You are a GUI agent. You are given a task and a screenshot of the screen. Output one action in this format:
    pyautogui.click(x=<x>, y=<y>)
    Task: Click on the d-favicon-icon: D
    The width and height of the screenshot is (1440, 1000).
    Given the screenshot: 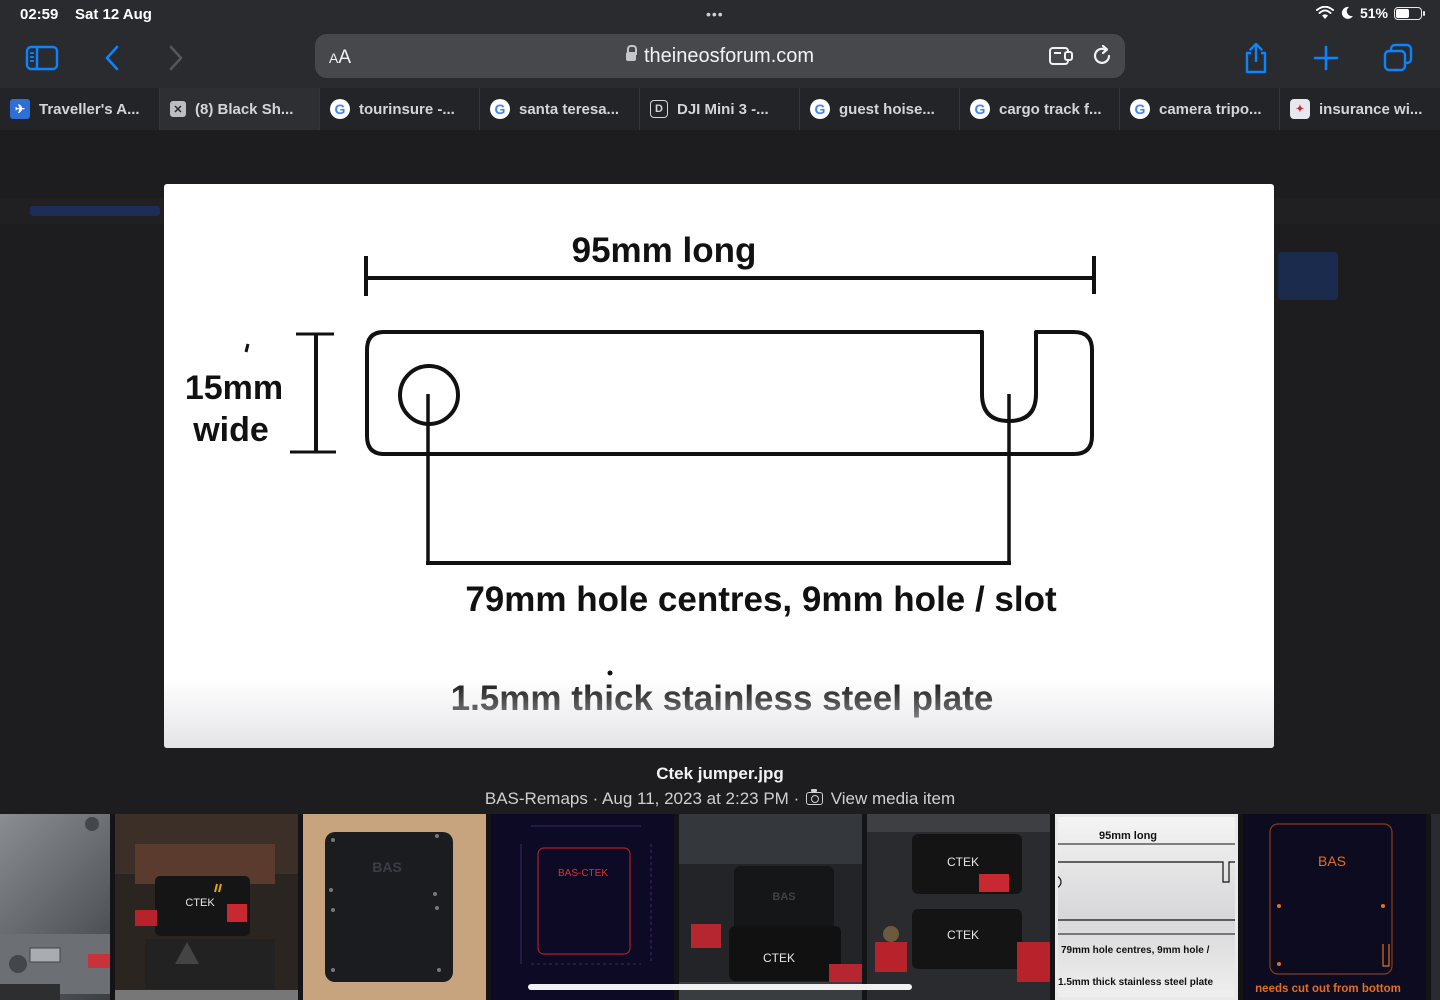 What is the action you would take?
    pyautogui.click(x=659, y=109)
    